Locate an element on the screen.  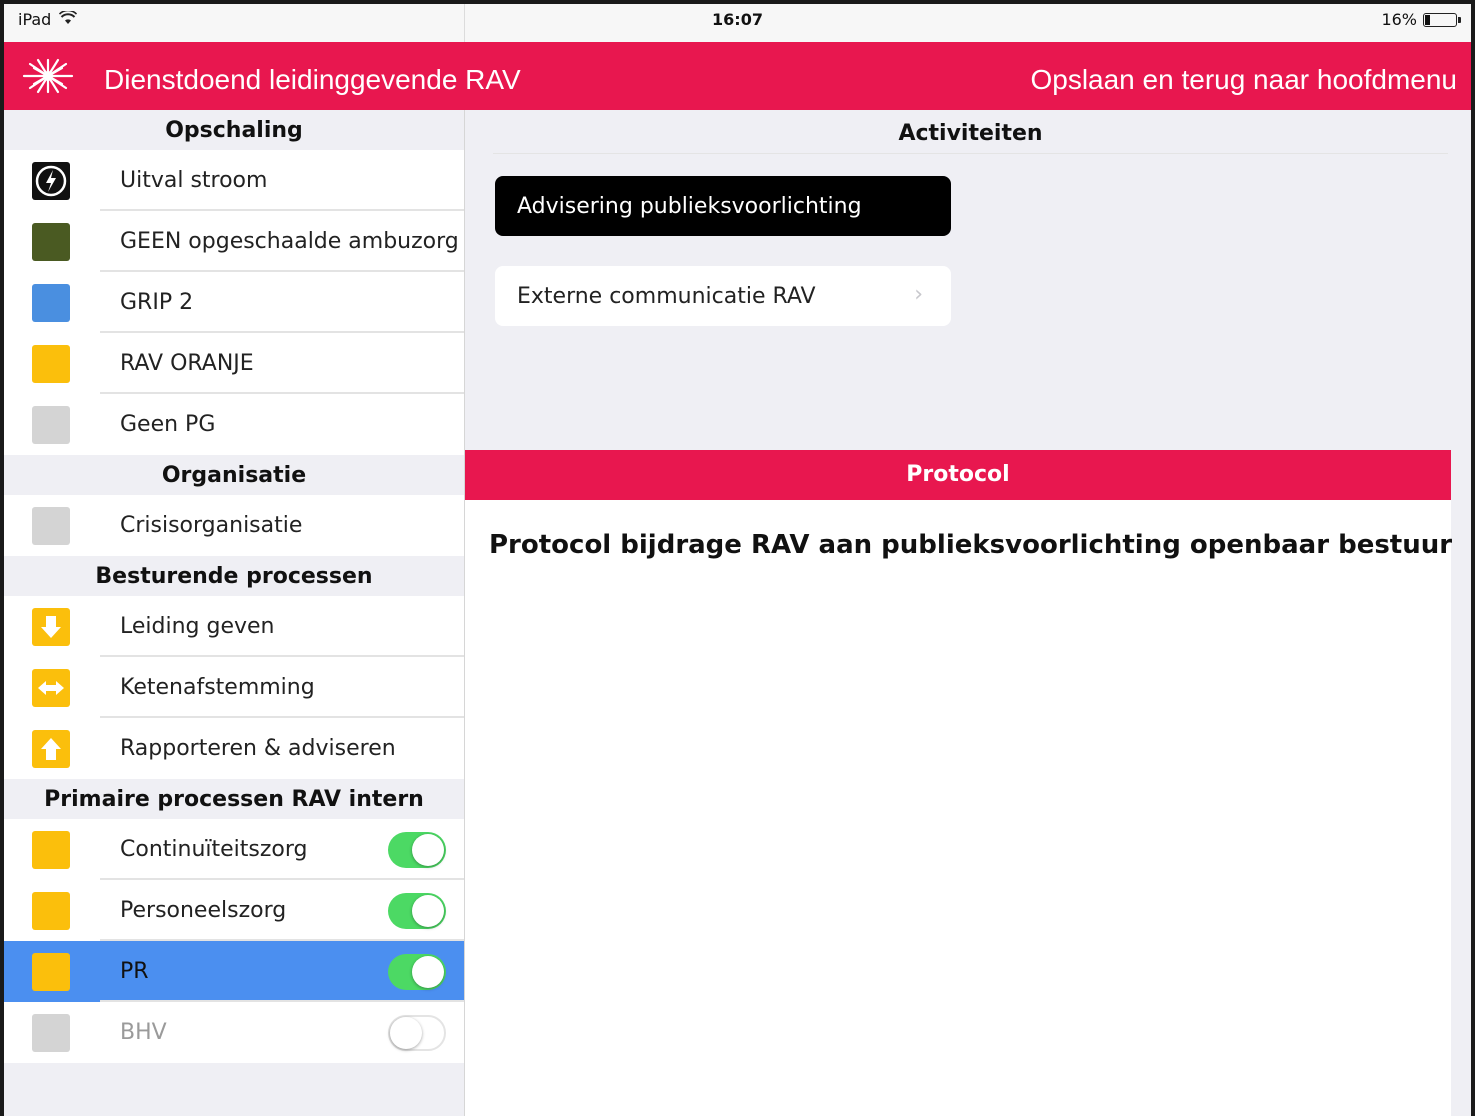
sidebar-item-label: GRIP 2 is located at coordinates (157, 302).